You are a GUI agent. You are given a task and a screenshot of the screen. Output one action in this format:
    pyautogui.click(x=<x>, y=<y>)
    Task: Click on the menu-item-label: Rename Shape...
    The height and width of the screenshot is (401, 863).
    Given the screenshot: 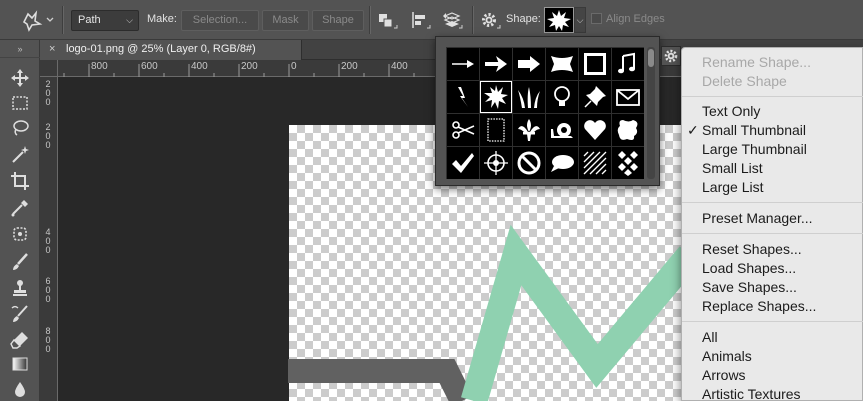 What is the action you would take?
    pyautogui.click(x=756, y=62)
    